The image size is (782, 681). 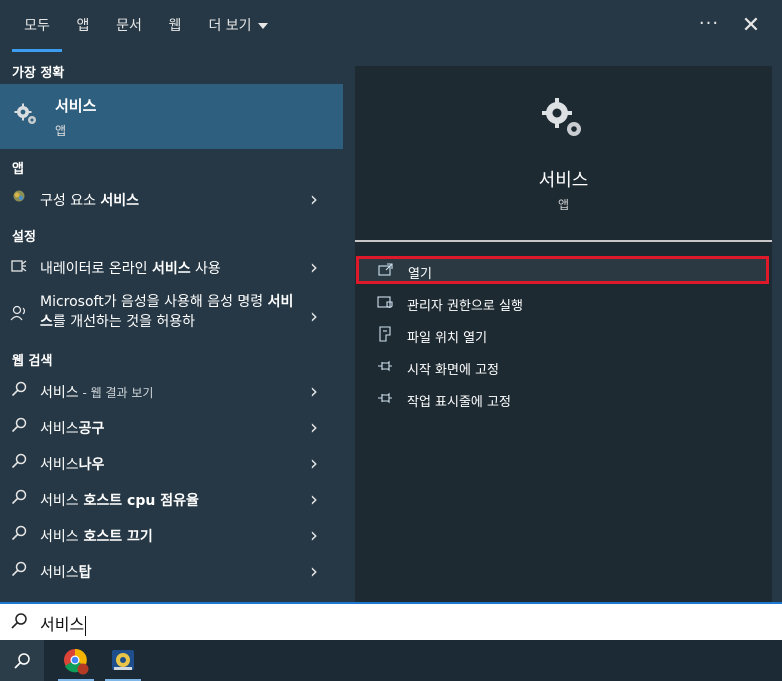 I want to click on search-input: 서비스, so click(x=391, y=621).